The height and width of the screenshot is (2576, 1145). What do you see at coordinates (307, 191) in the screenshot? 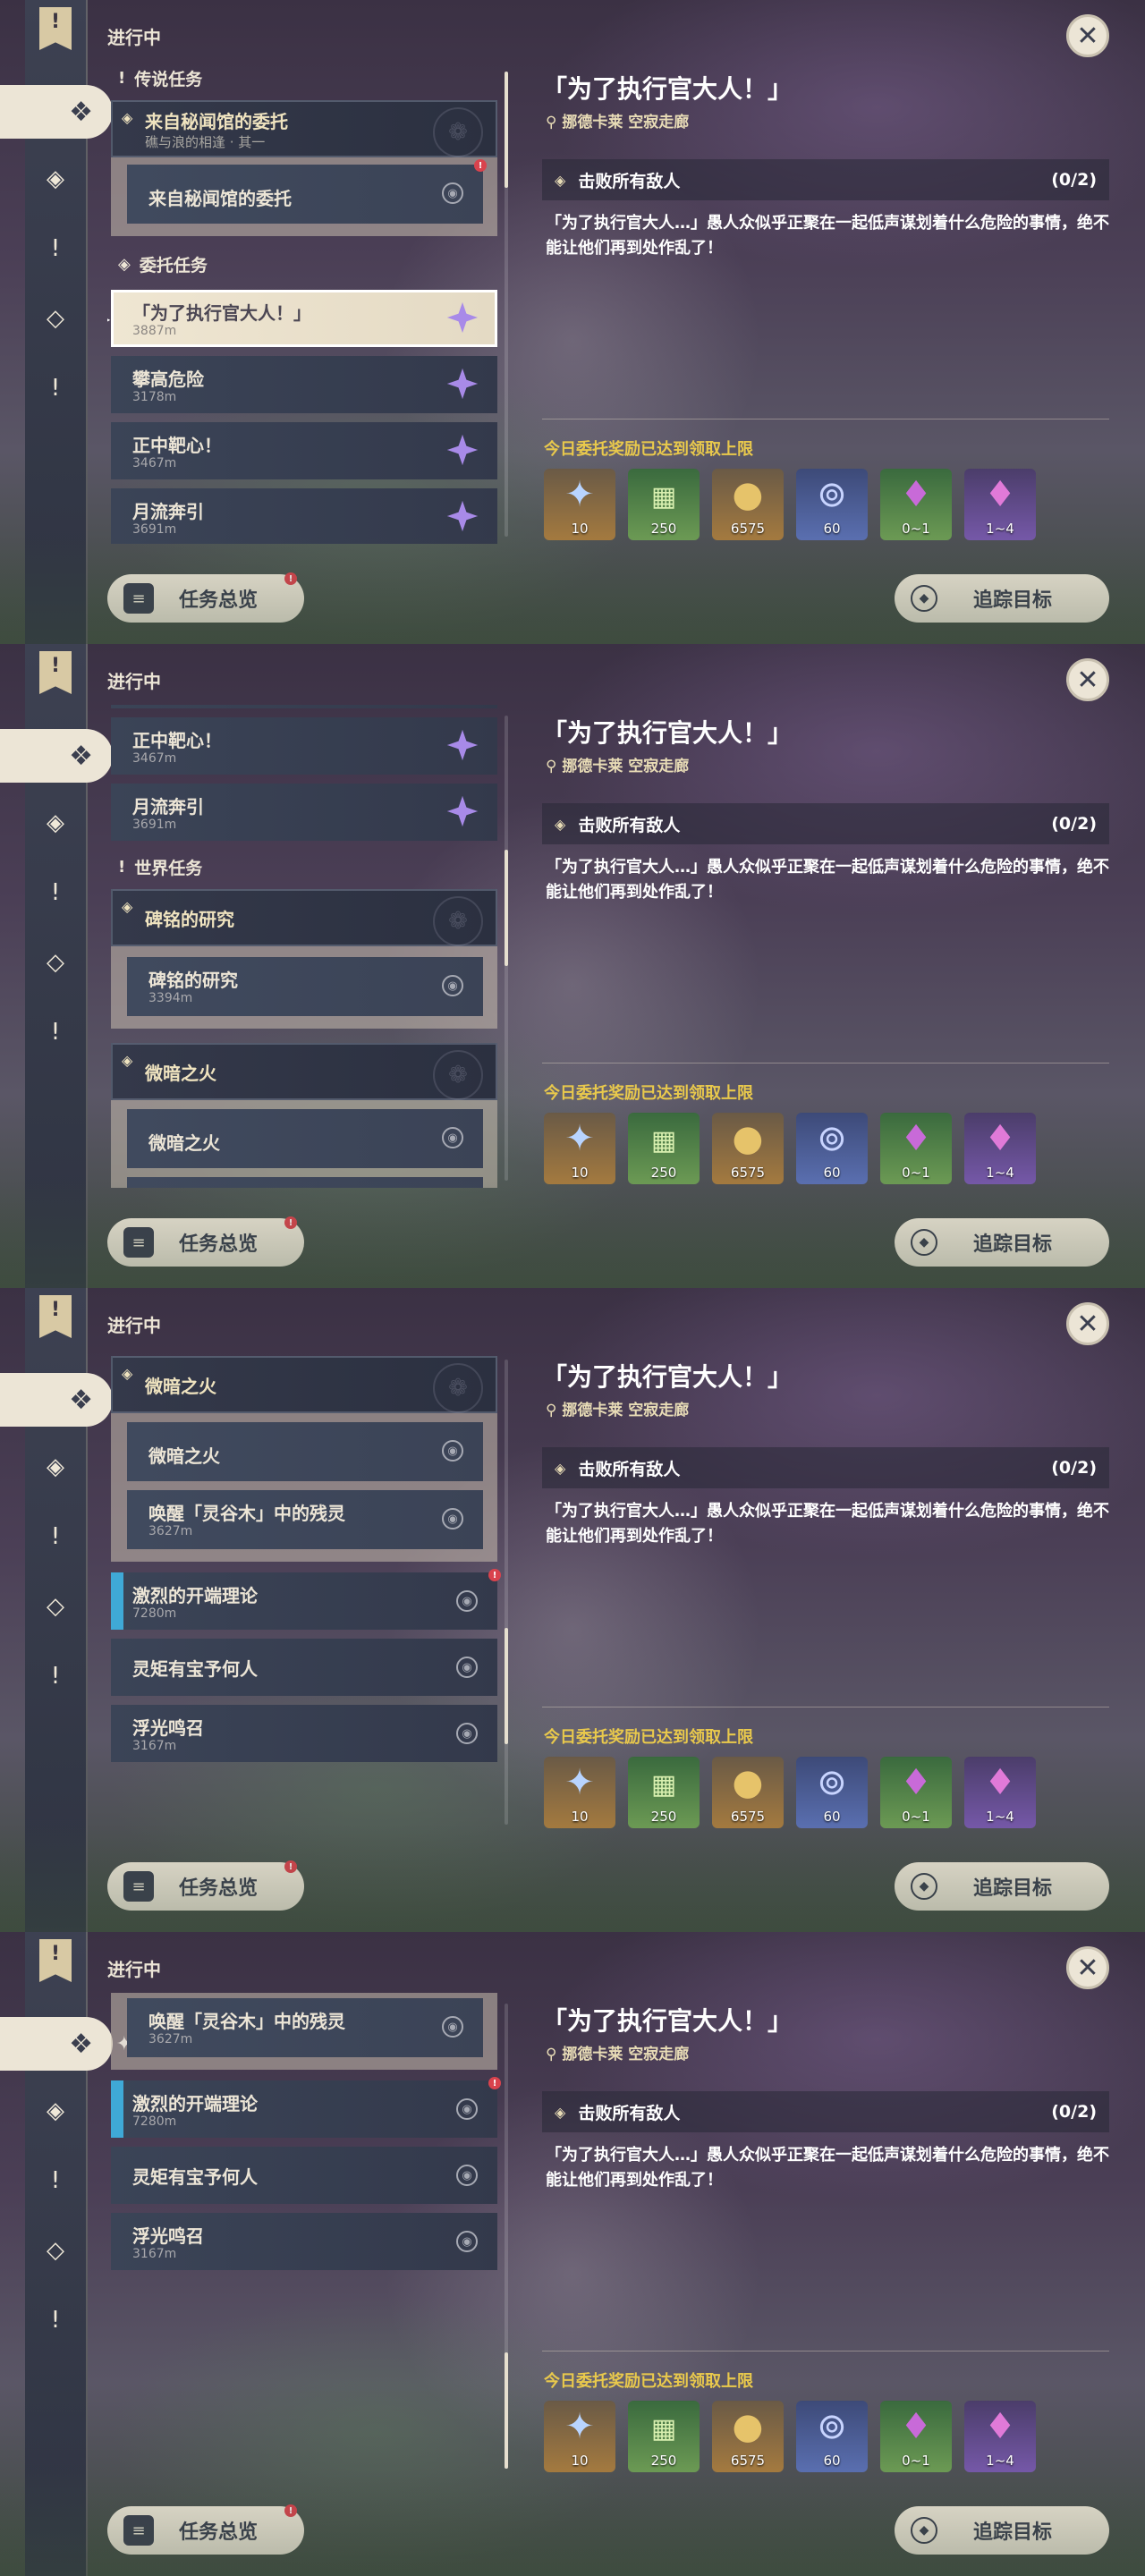
I see `list-item: 来自秘闻馆的委托 ◉ !` at bounding box center [307, 191].